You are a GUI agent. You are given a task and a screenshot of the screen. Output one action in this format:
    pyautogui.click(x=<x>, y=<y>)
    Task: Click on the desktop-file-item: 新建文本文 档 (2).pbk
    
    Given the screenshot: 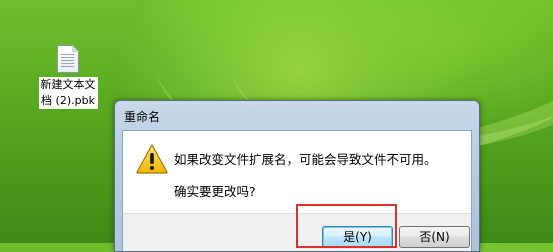 What is the action you would take?
    pyautogui.click(x=68, y=77)
    